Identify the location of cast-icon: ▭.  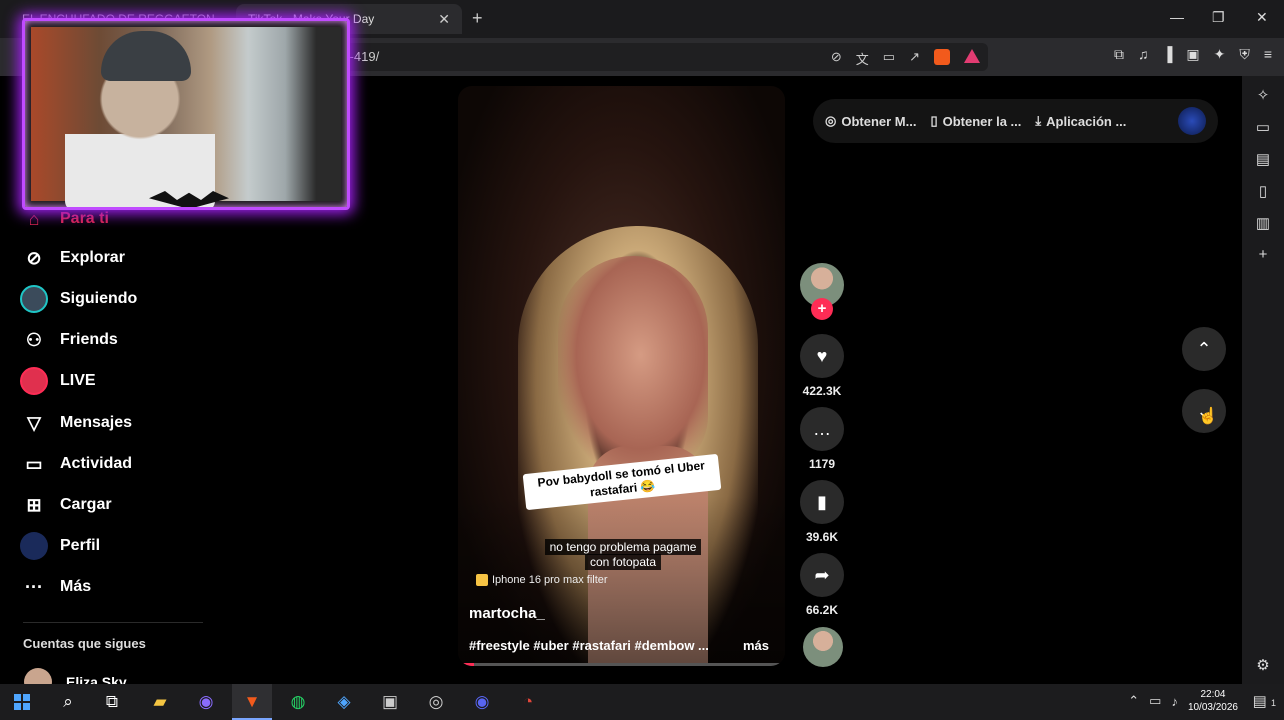
(889, 58).